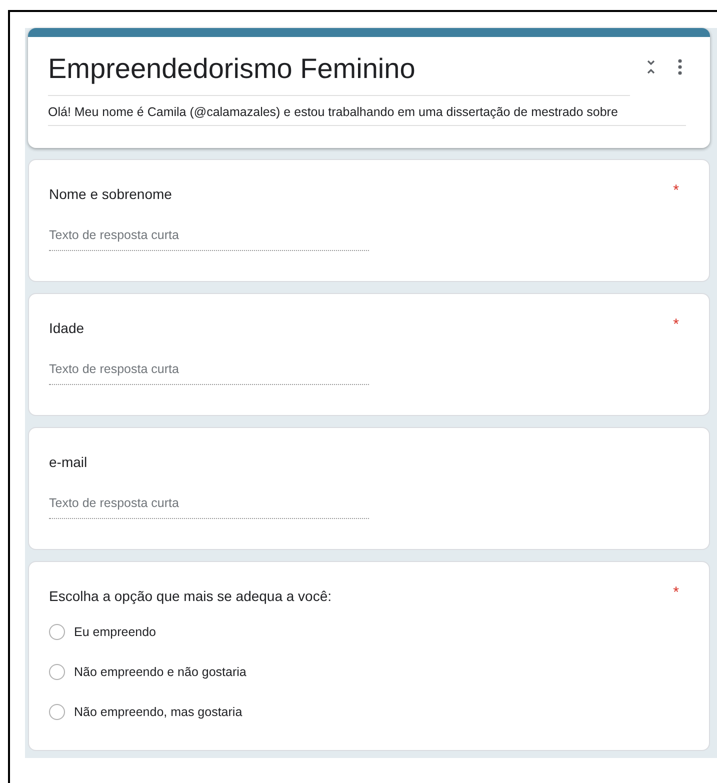 Image resolution: width=717 pixels, height=783 pixels. What do you see at coordinates (115, 632) in the screenshot?
I see `option-label: Eu empreendo` at bounding box center [115, 632].